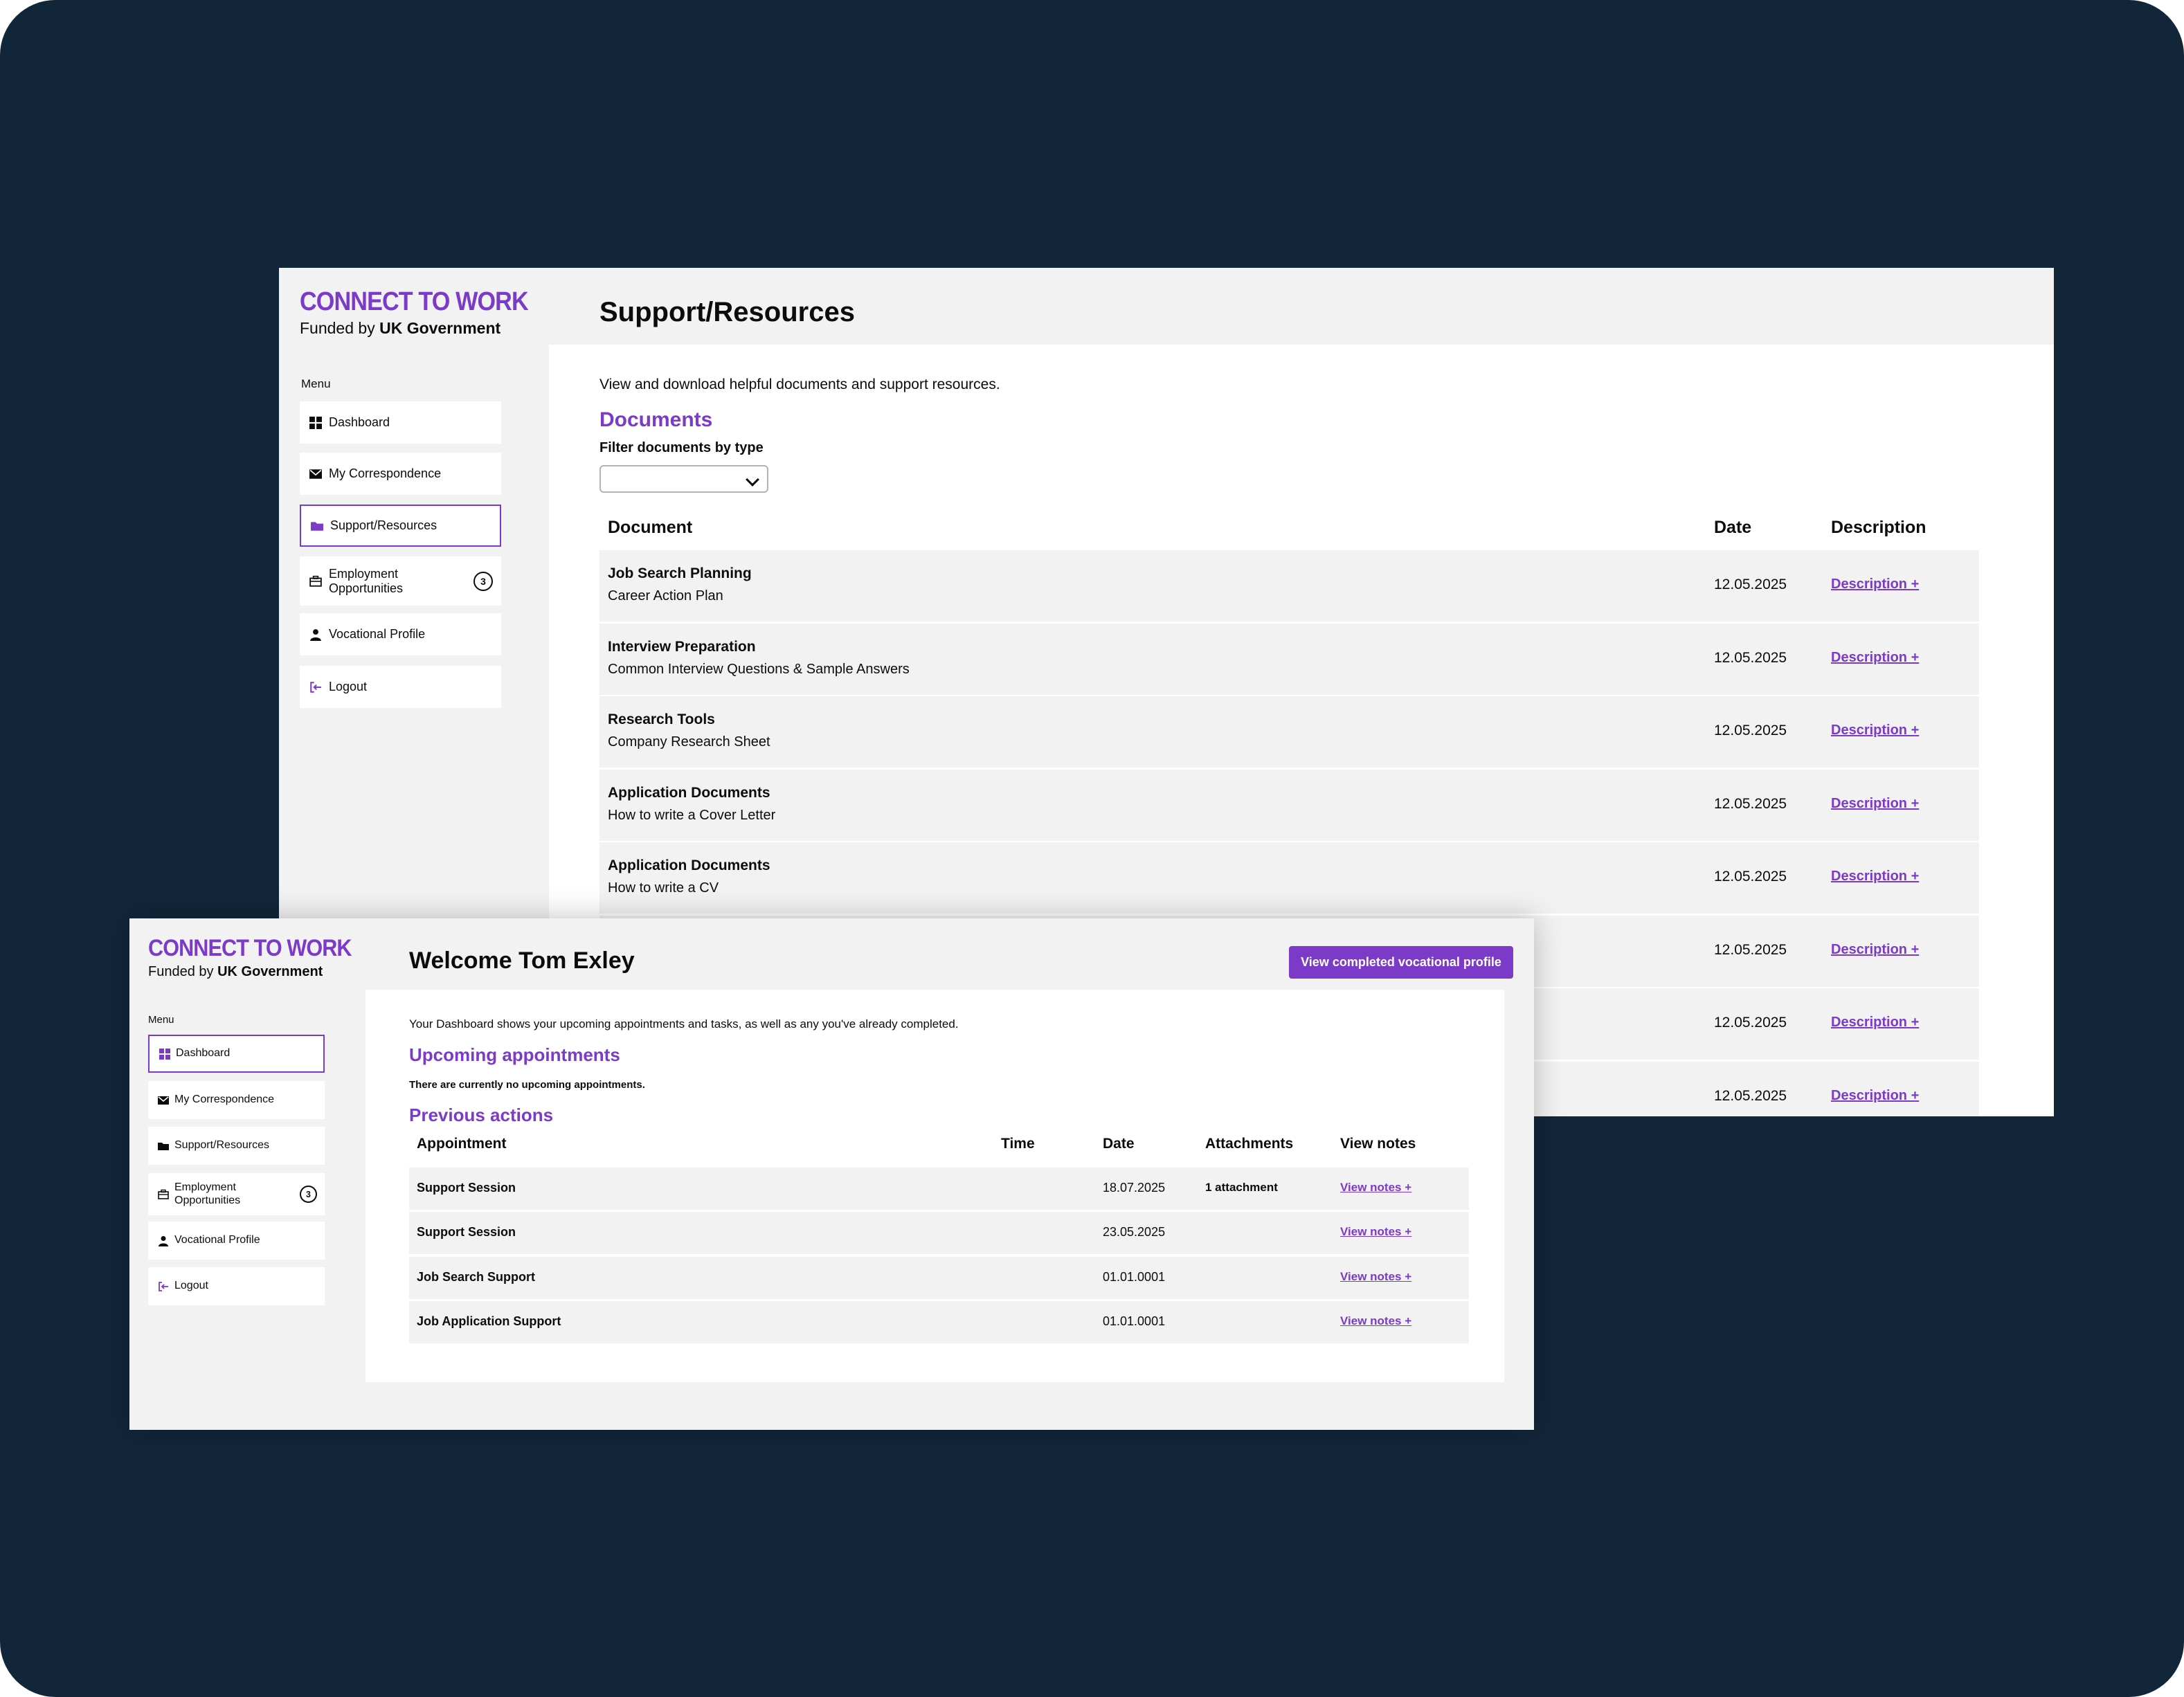  Describe the element at coordinates (224, 1099) in the screenshot. I see `sidebar-item-label: My Correspondence` at that location.